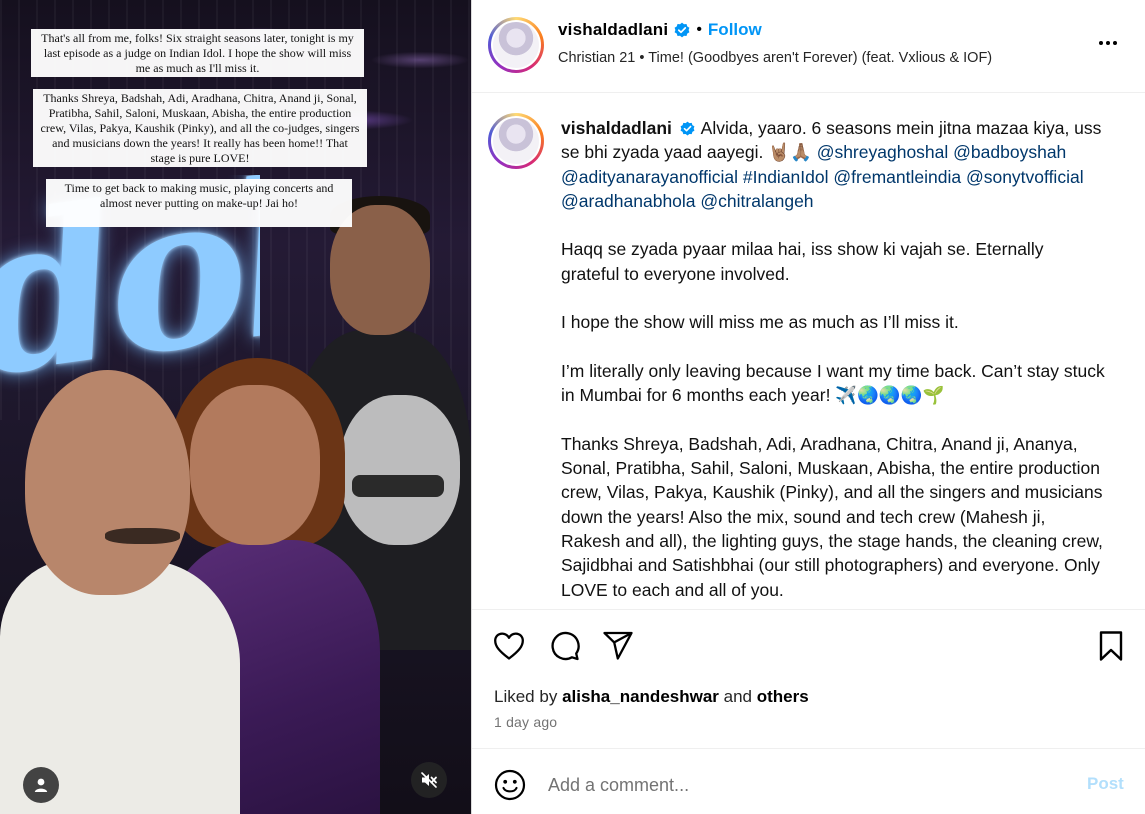  I want to click on muted-speaker-icon, so click(429, 780).